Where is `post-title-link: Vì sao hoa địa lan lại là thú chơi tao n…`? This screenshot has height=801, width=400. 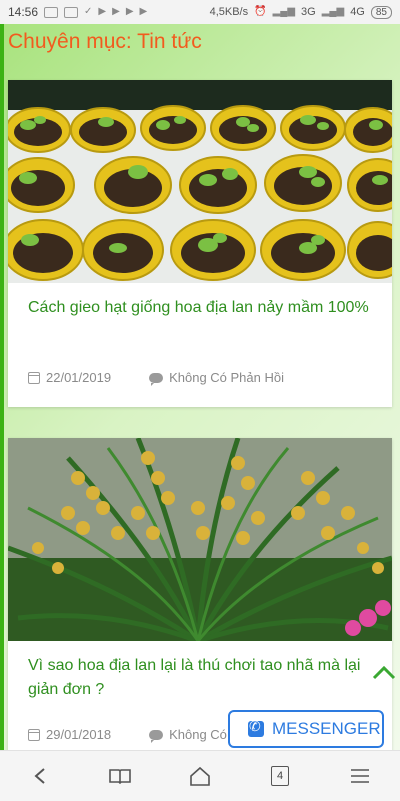
post-title-link: Vì sao hoa địa lan lại là thú chơi tao n… is located at coordinates (200, 678).